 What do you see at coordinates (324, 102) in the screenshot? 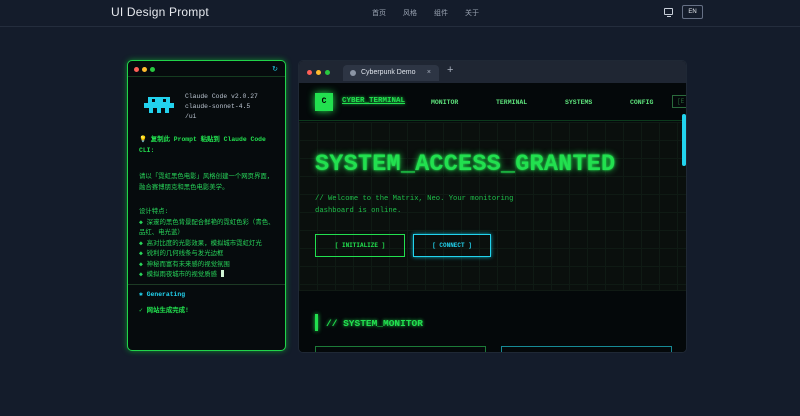
I see `site-logo: C` at bounding box center [324, 102].